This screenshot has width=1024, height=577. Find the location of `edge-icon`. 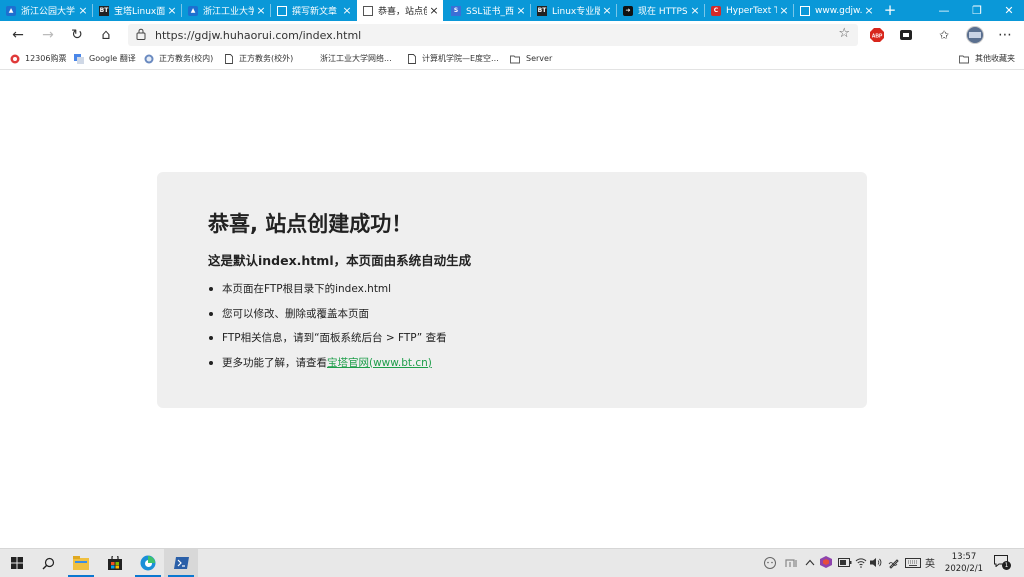

edge-icon is located at coordinates (148, 563).